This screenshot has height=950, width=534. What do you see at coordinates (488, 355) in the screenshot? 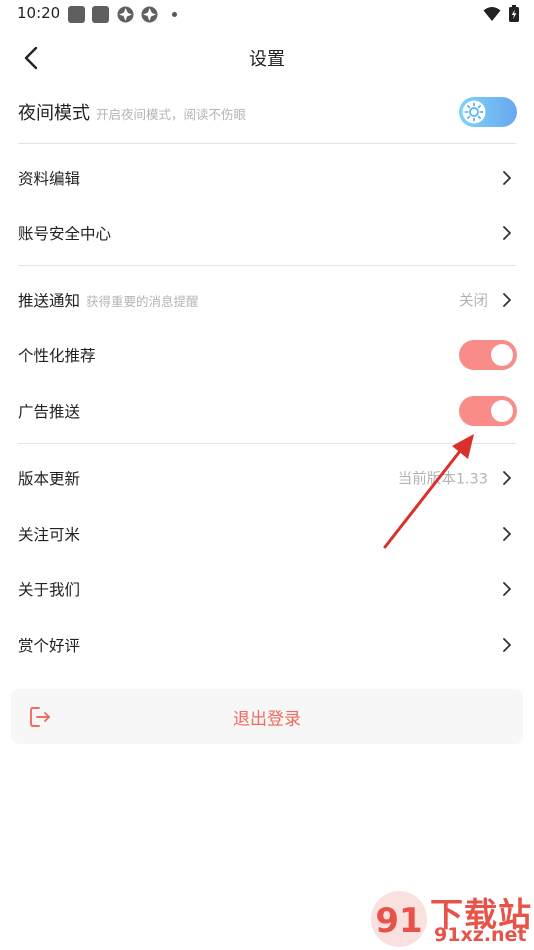
I see `personalized-recommend-toggle` at bounding box center [488, 355].